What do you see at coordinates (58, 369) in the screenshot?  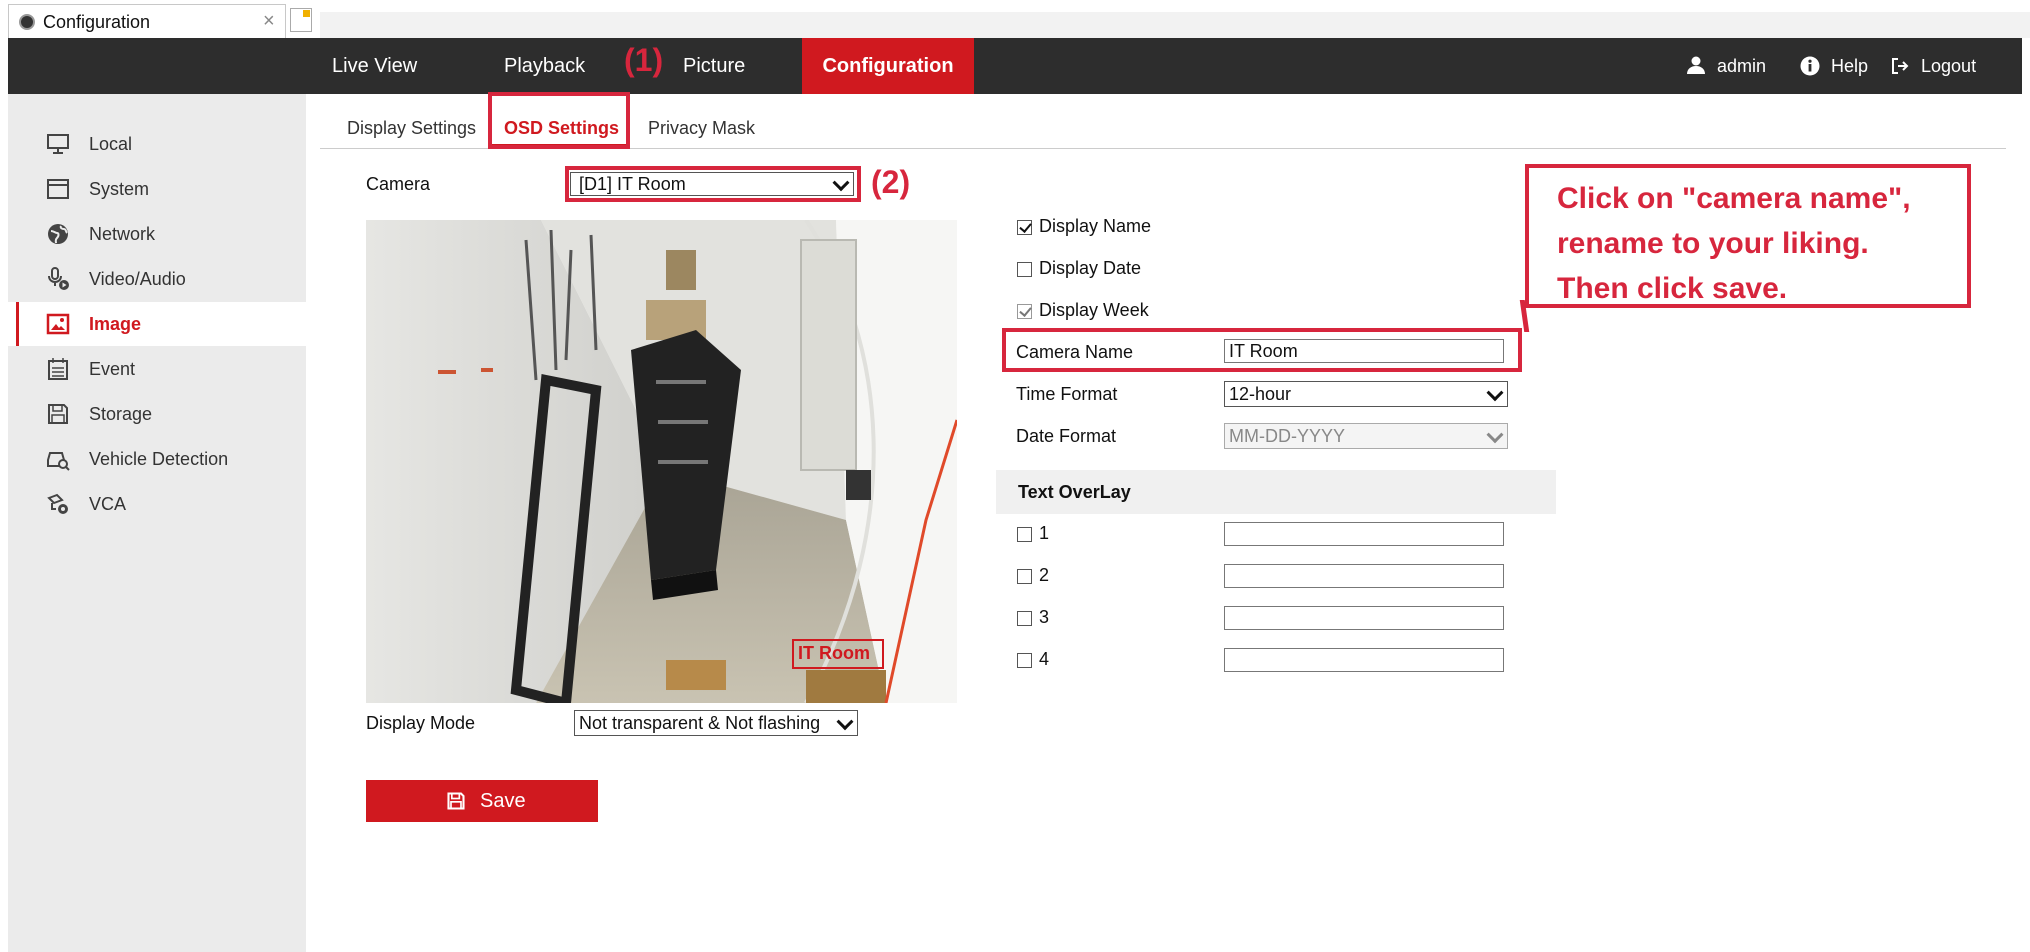 I see `calendar-icon` at bounding box center [58, 369].